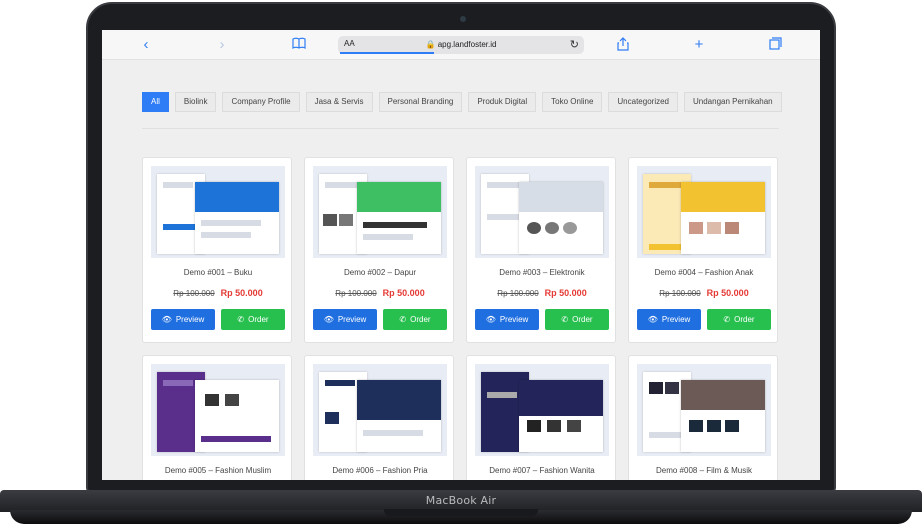  Describe the element at coordinates (502, 102) in the screenshot. I see `filter-produk-digital: Produk Digital` at that location.